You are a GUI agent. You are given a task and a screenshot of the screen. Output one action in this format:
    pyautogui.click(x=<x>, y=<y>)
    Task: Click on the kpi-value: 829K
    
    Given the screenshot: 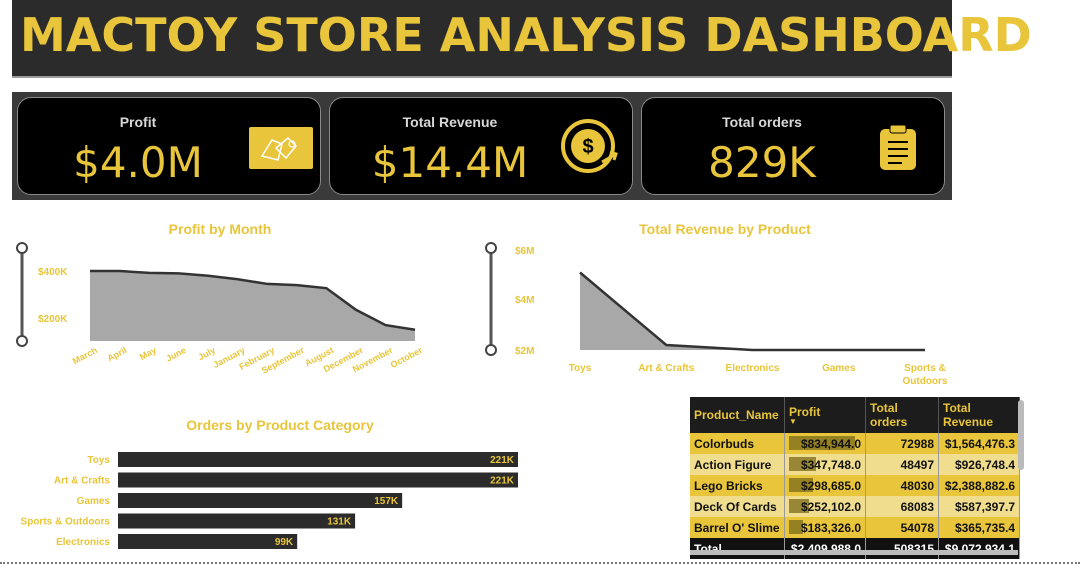 What is the action you would take?
    pyautogui.click(x=762, y=162)
    